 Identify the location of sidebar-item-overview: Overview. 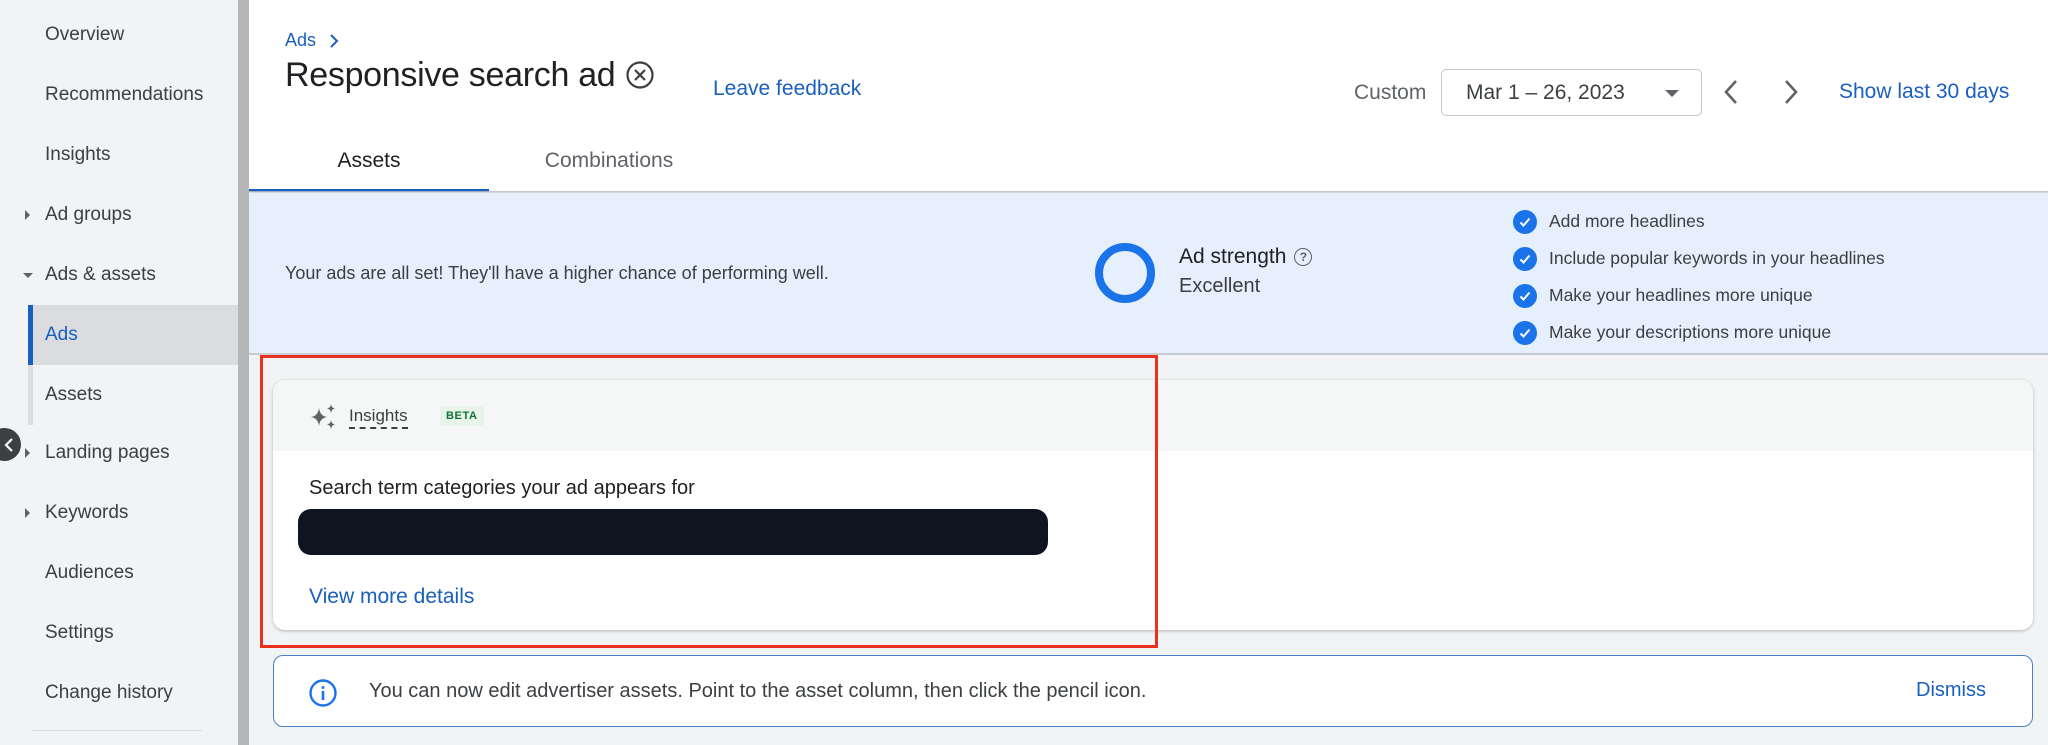
(119, 35).